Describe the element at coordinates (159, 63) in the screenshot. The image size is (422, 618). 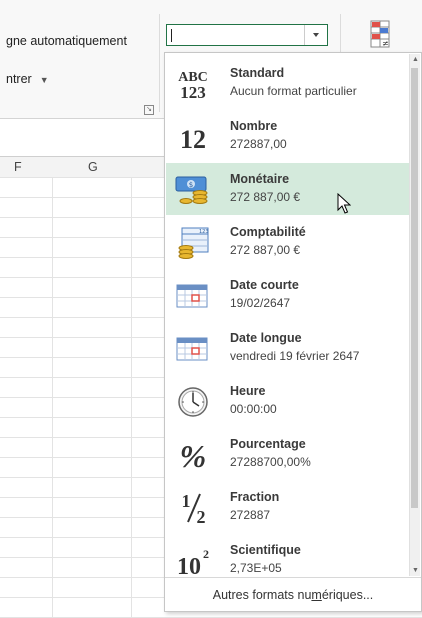
I see `ribbon-divider` at that location.